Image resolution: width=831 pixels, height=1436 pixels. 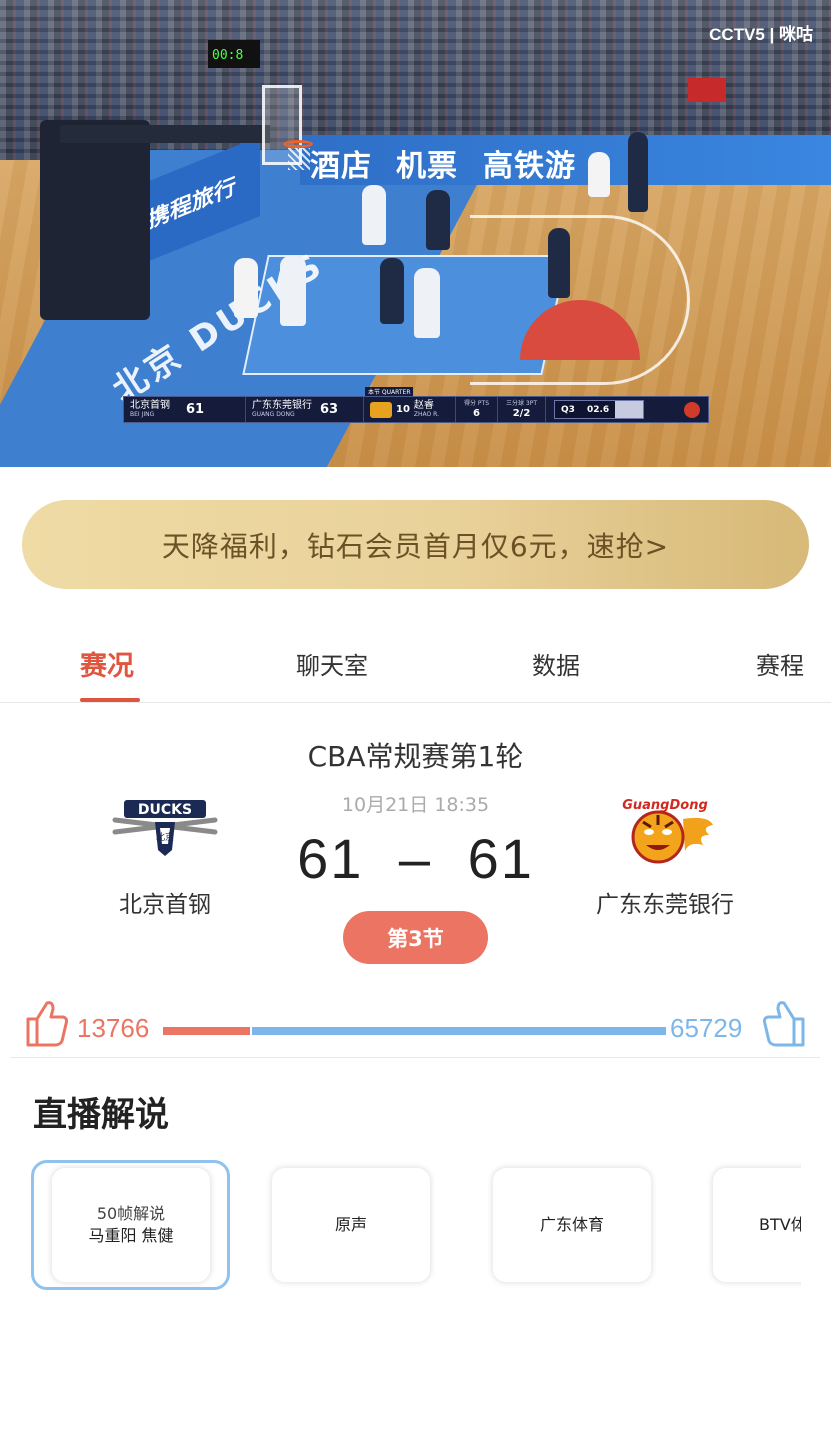 I want to click on commentary-option-guangdong: 广东体育, so click(x=572, y=1225).